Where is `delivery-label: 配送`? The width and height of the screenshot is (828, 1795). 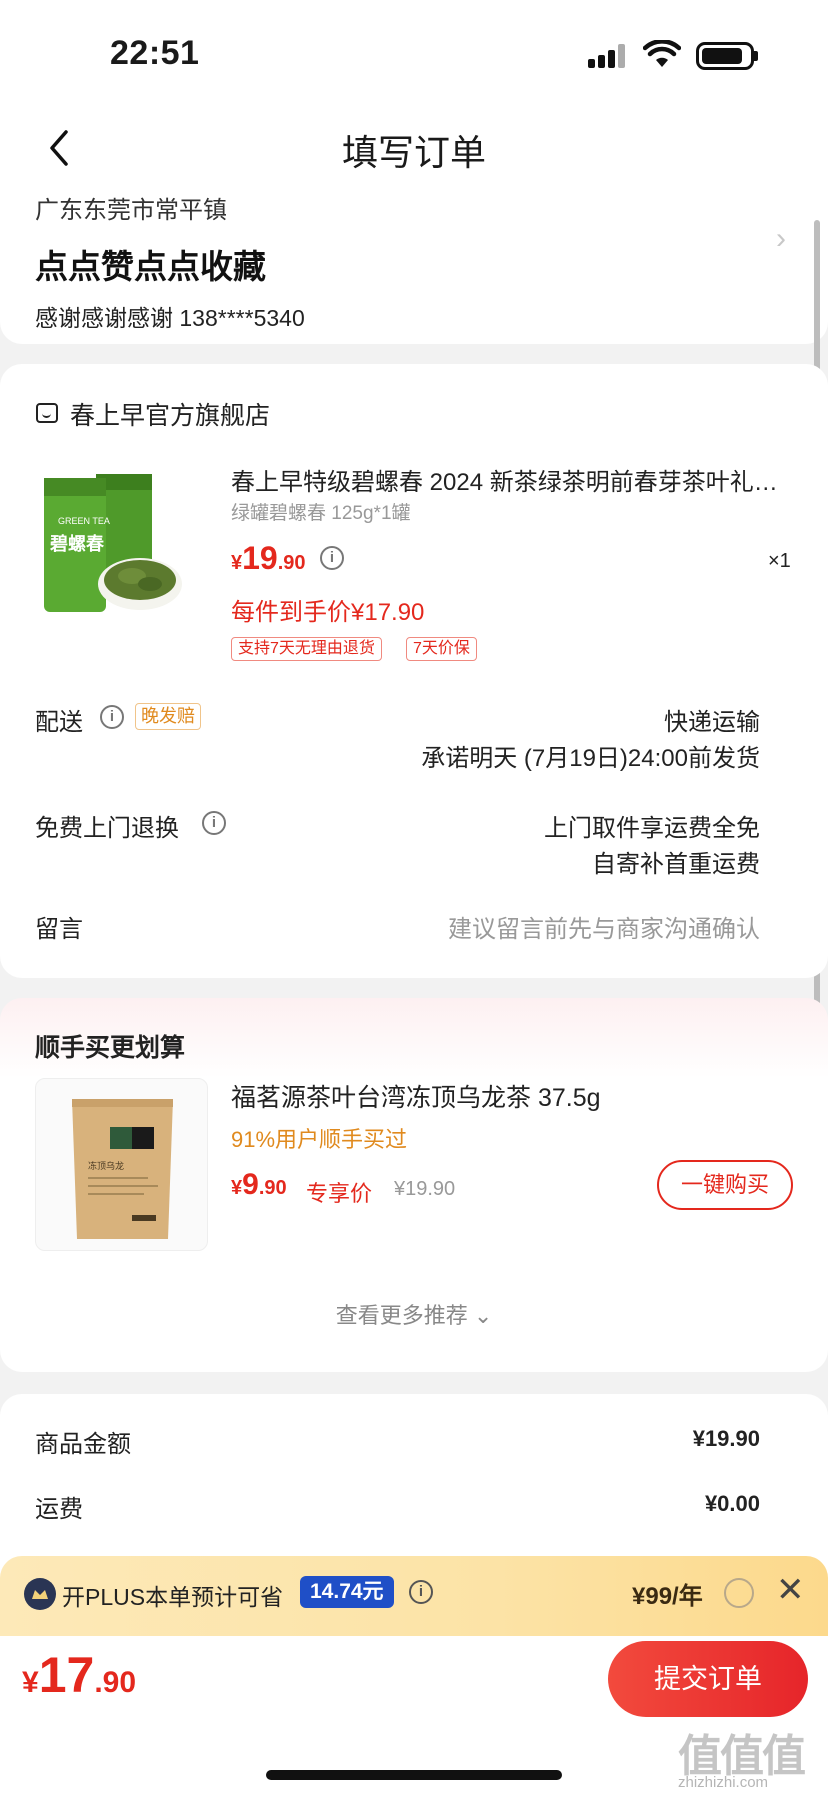
delivery-label: 配送 is located at coordinates (59, 722).